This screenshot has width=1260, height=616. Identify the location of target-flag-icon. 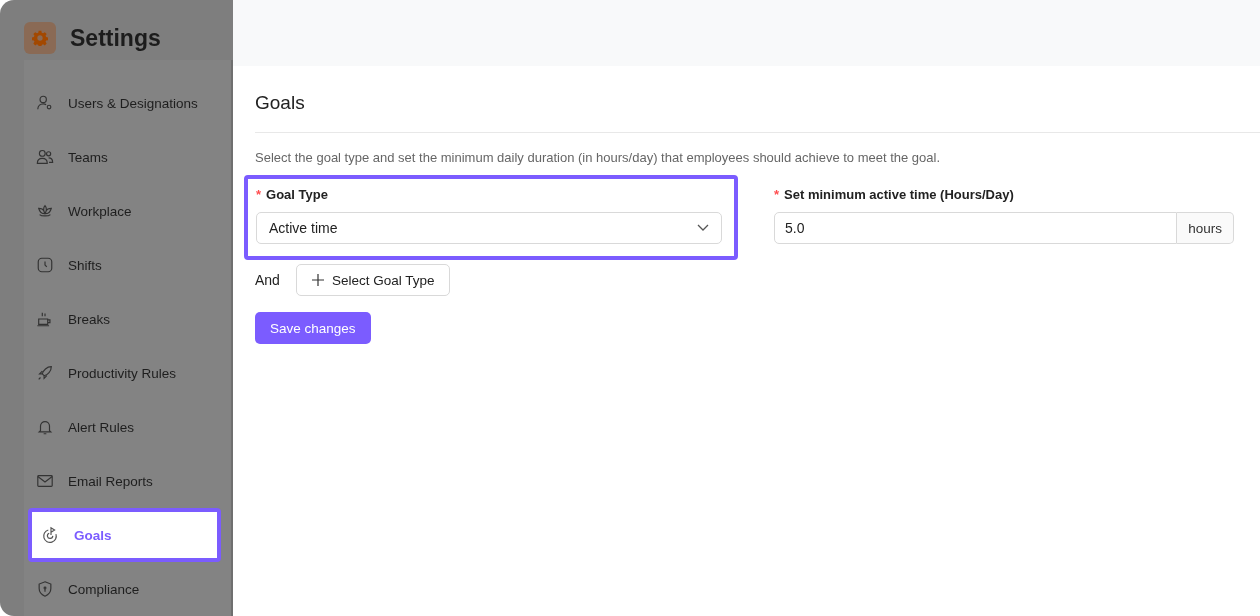
(51, 535).